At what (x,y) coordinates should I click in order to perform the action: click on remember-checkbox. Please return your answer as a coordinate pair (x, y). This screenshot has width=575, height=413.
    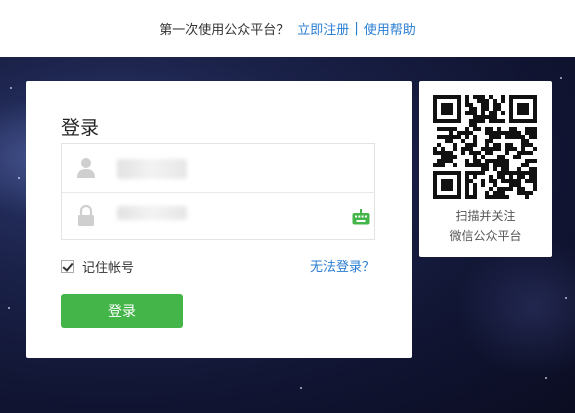
    Looking at the image, I should click on (67, 266).